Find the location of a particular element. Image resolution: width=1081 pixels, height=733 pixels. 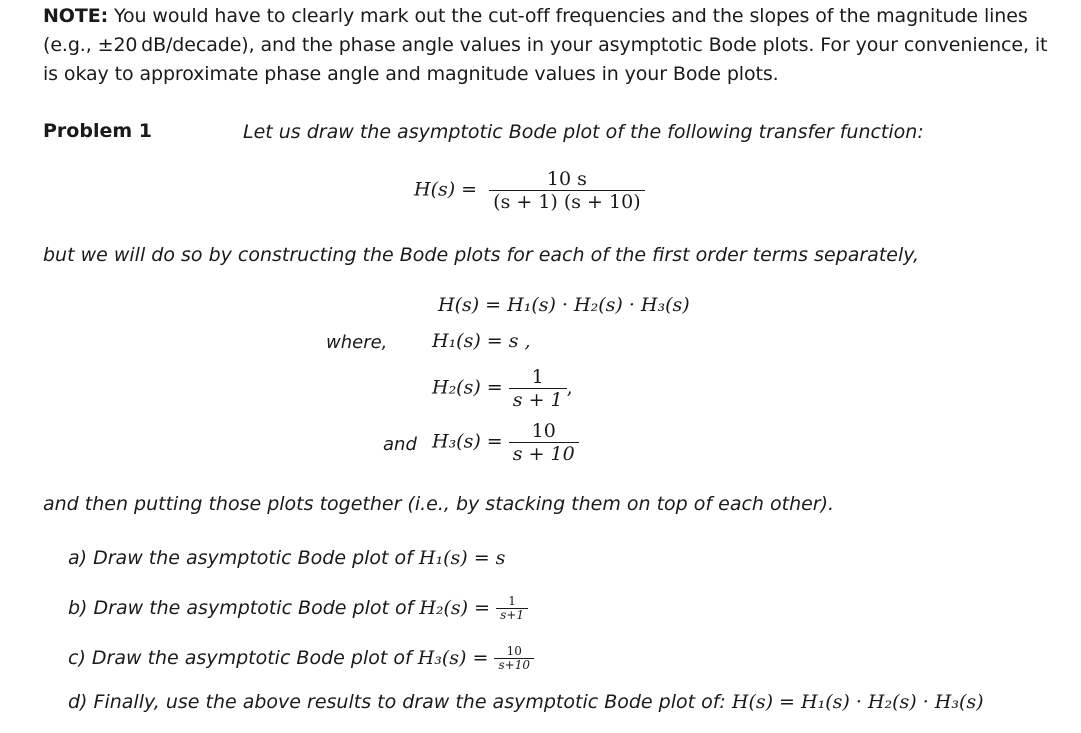

h1-equation: H₁(s) = s , is located at coordinates (481, 341).